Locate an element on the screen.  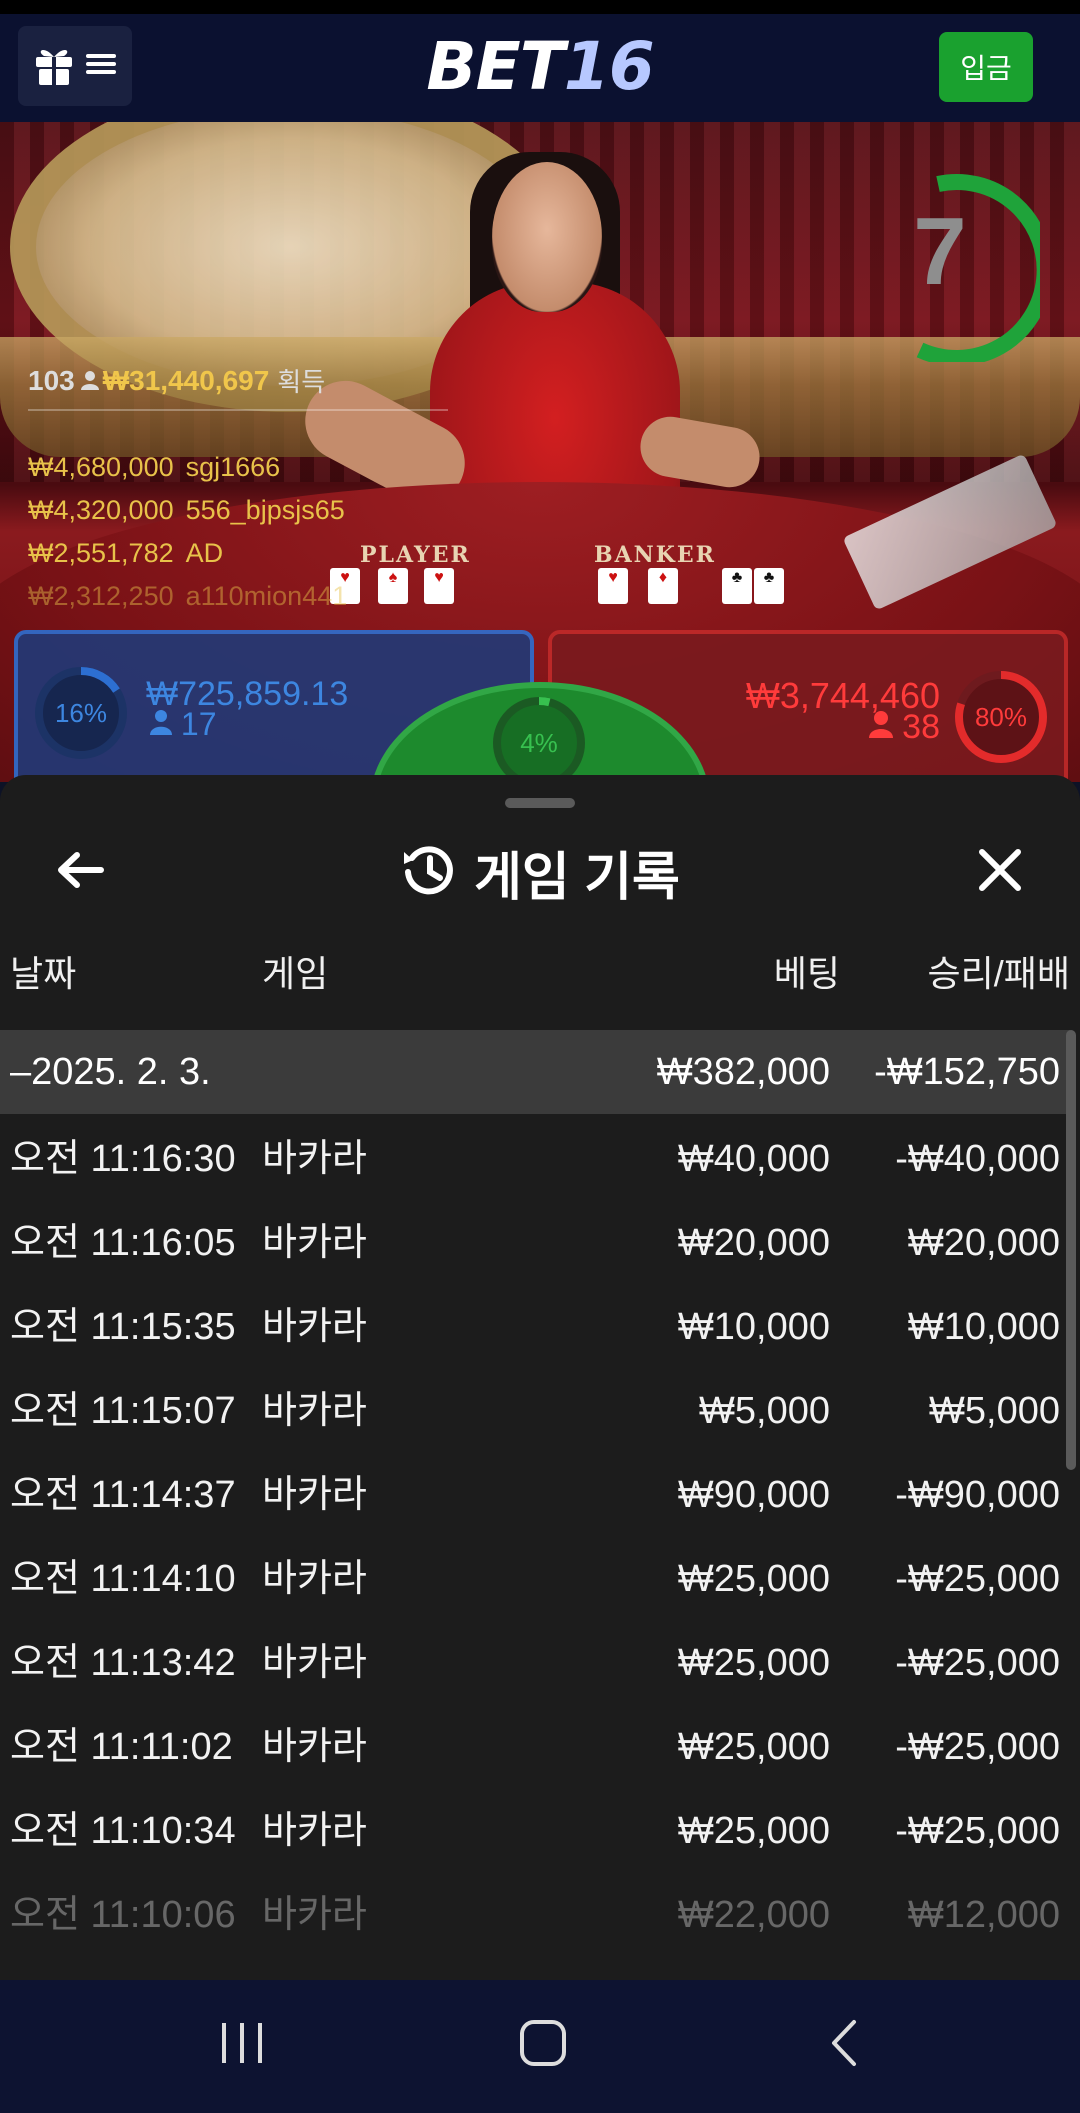
recents-icon is located at coordinates (242, 2045).